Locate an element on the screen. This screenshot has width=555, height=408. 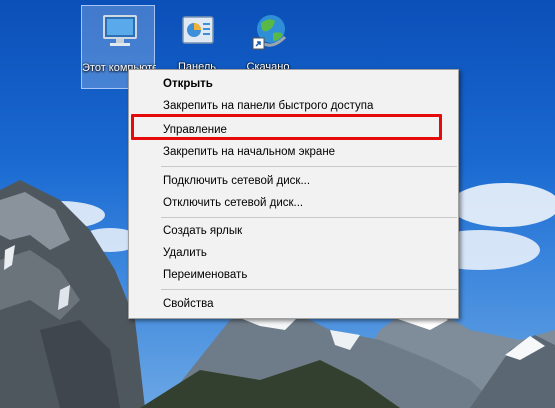
menu-item-rename: Переименовать is located at coordinates (293, 275).